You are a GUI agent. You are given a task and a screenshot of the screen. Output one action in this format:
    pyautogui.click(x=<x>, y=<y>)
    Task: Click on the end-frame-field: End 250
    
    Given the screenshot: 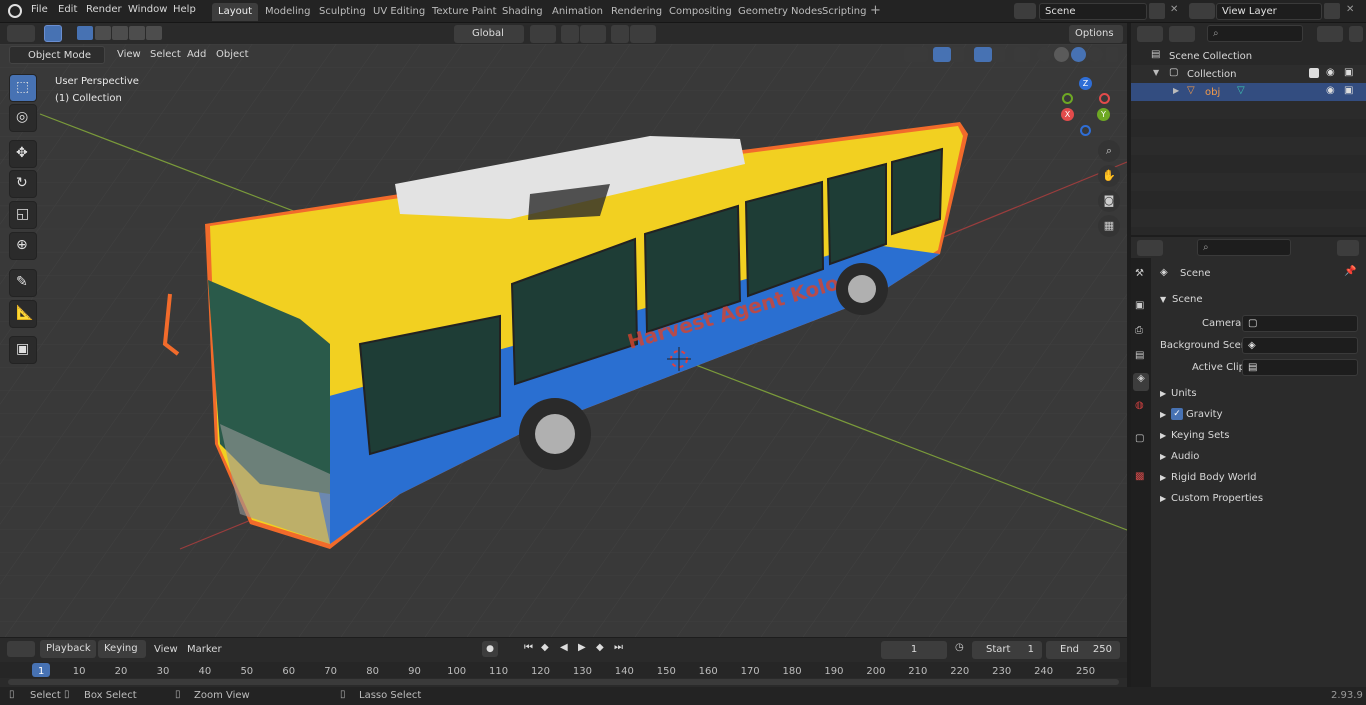 What is the action you would take?
    pyautogui.click(x=1083, y=650)
    